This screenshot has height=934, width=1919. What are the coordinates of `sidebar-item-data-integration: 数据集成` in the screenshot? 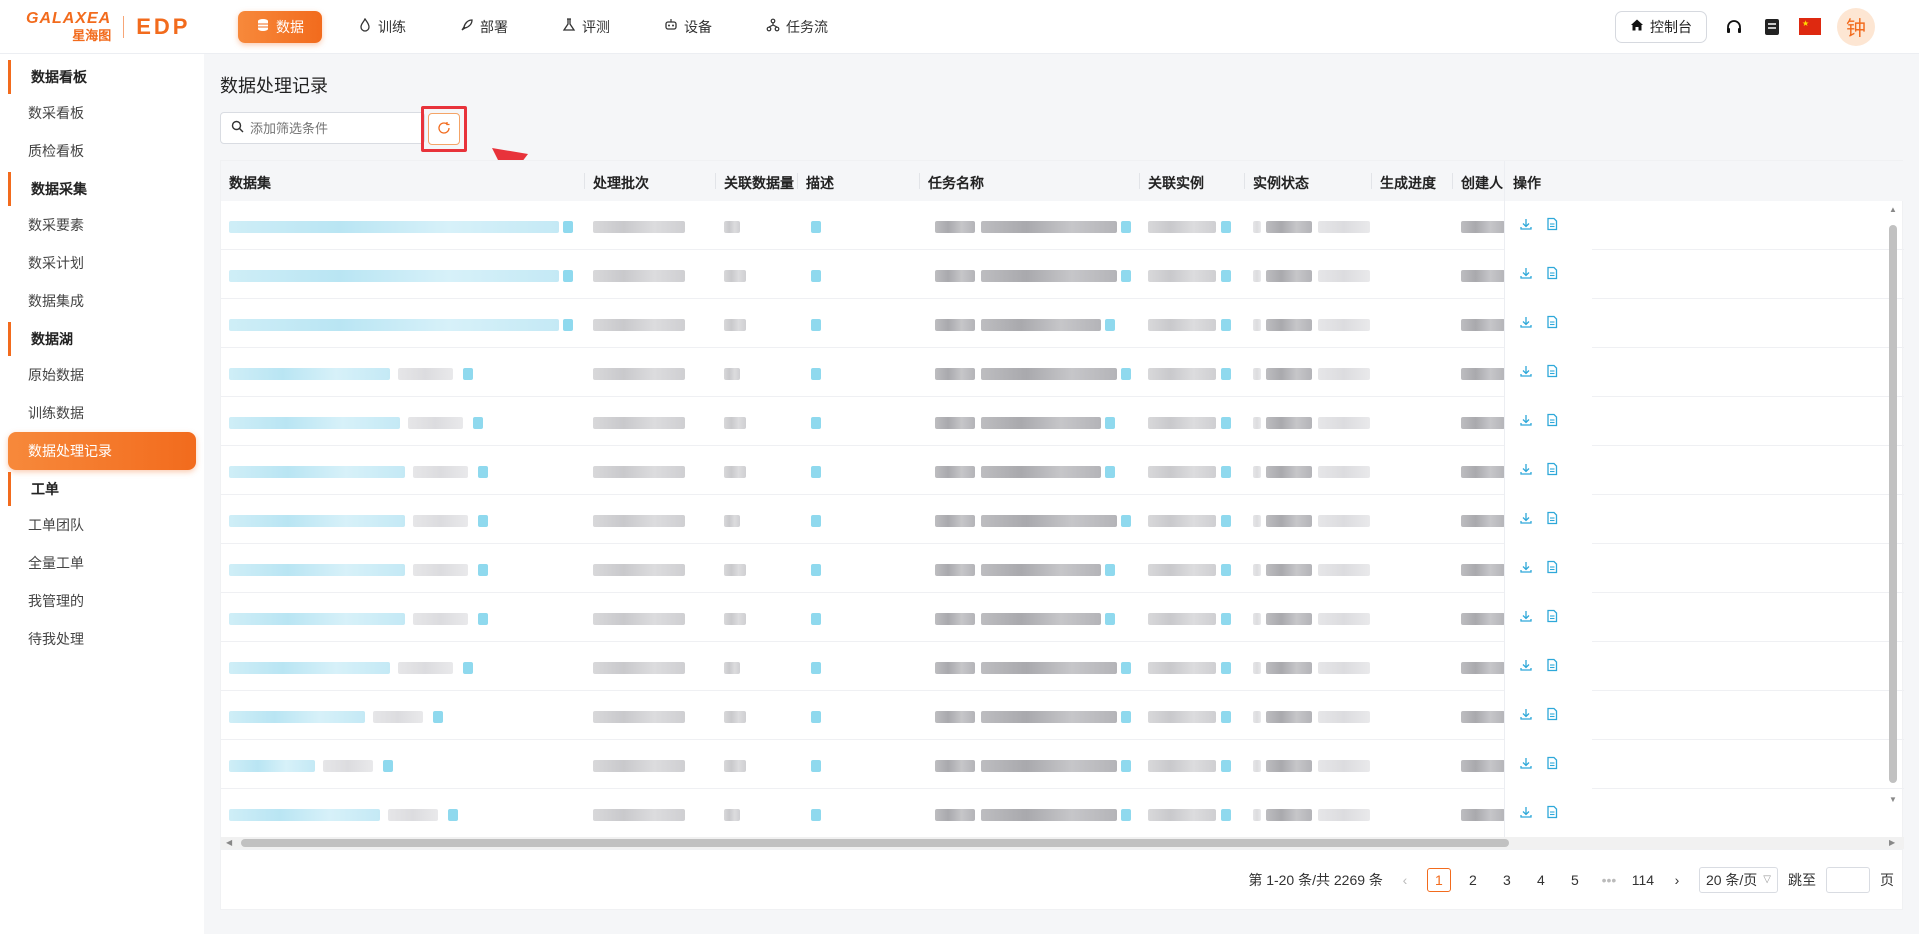 It's located at (102, 301).